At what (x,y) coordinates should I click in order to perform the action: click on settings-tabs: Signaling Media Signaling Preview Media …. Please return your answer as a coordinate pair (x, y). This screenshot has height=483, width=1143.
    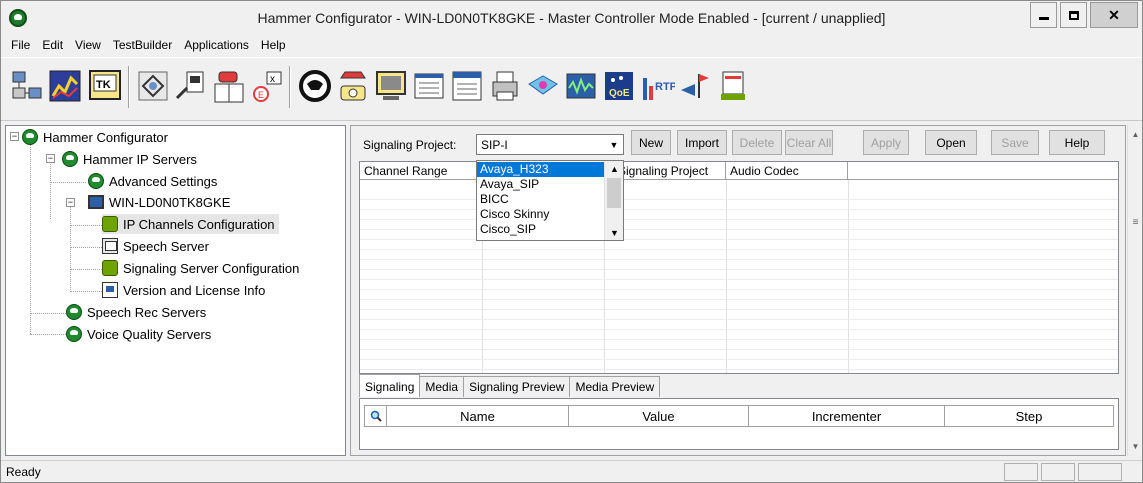
    Looking at the image, I should click on (510, 386).